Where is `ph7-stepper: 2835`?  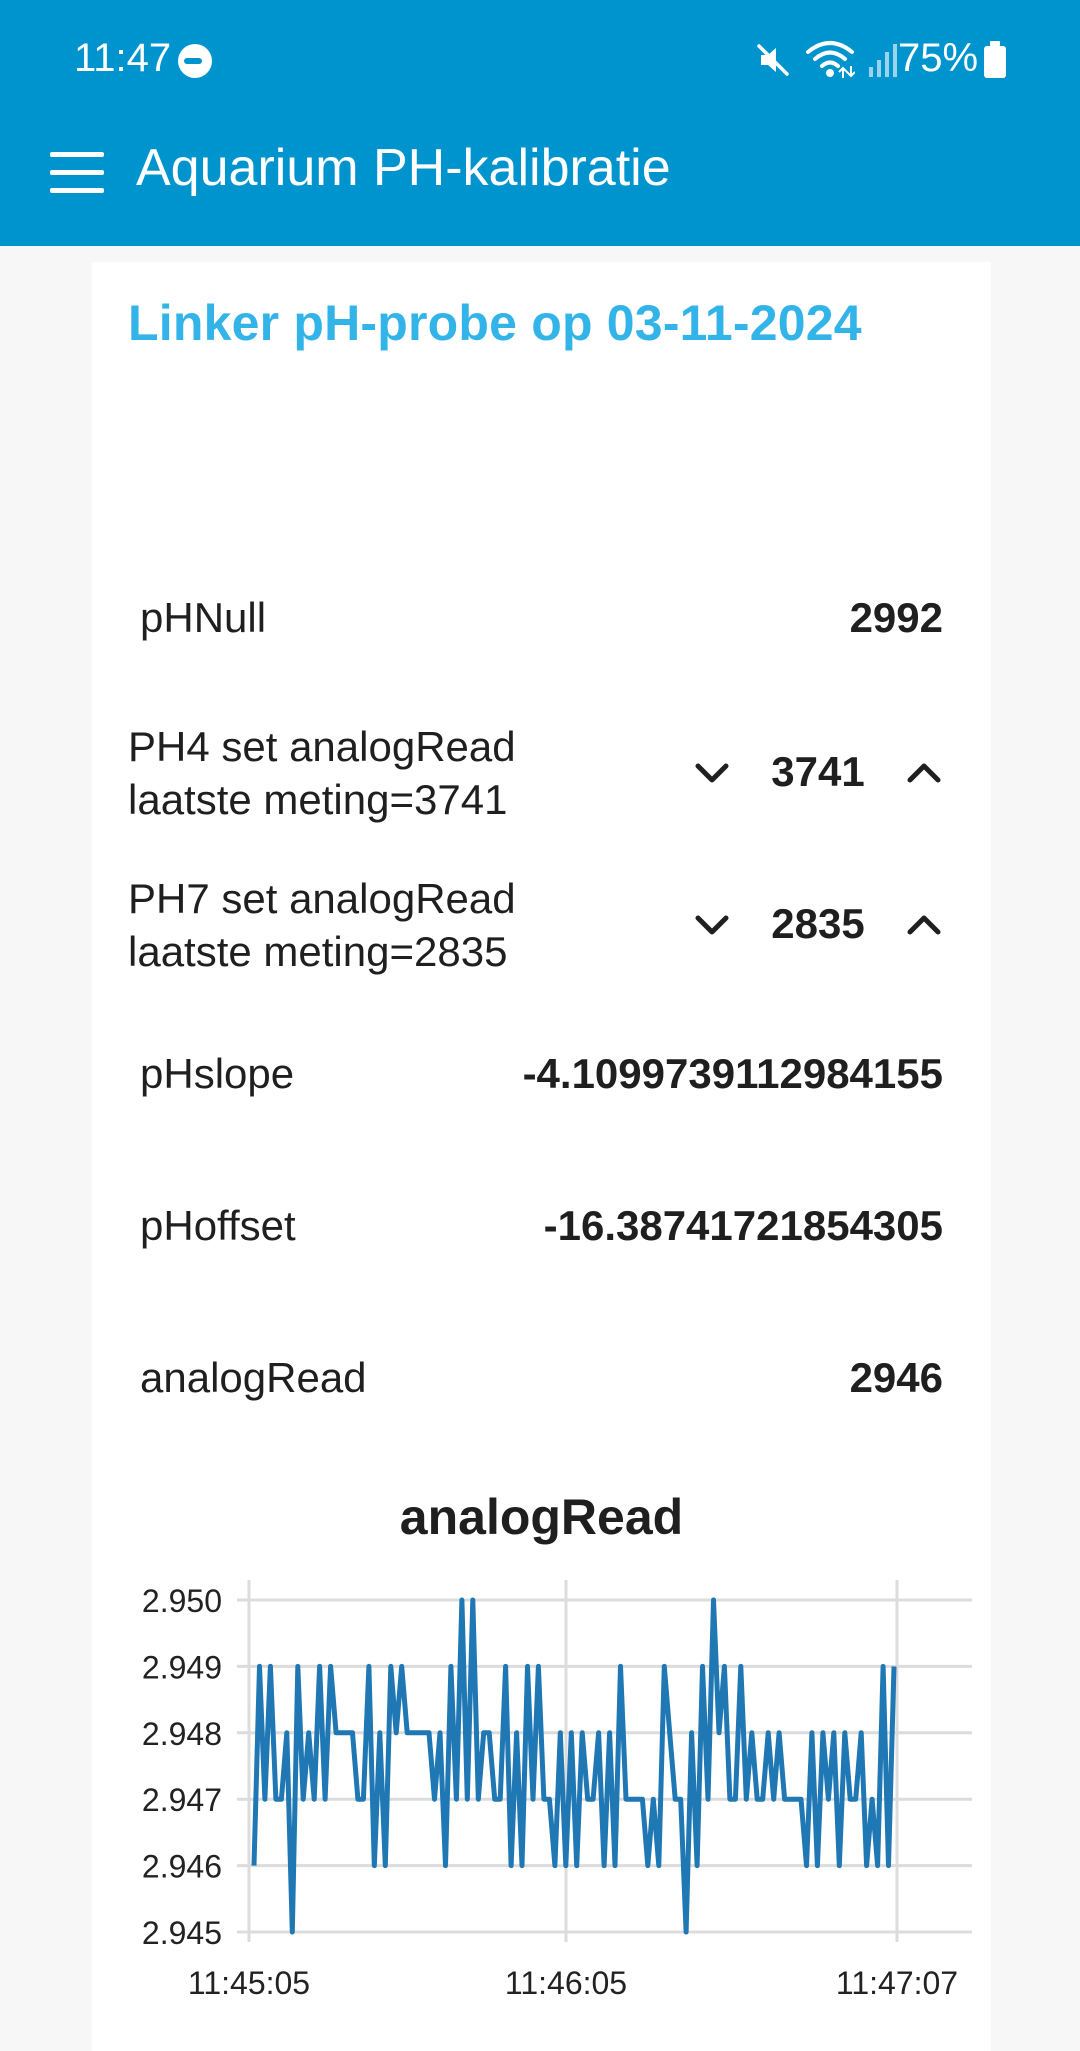 ph7-stepper: 2835 is located at coordinates (818, 925).